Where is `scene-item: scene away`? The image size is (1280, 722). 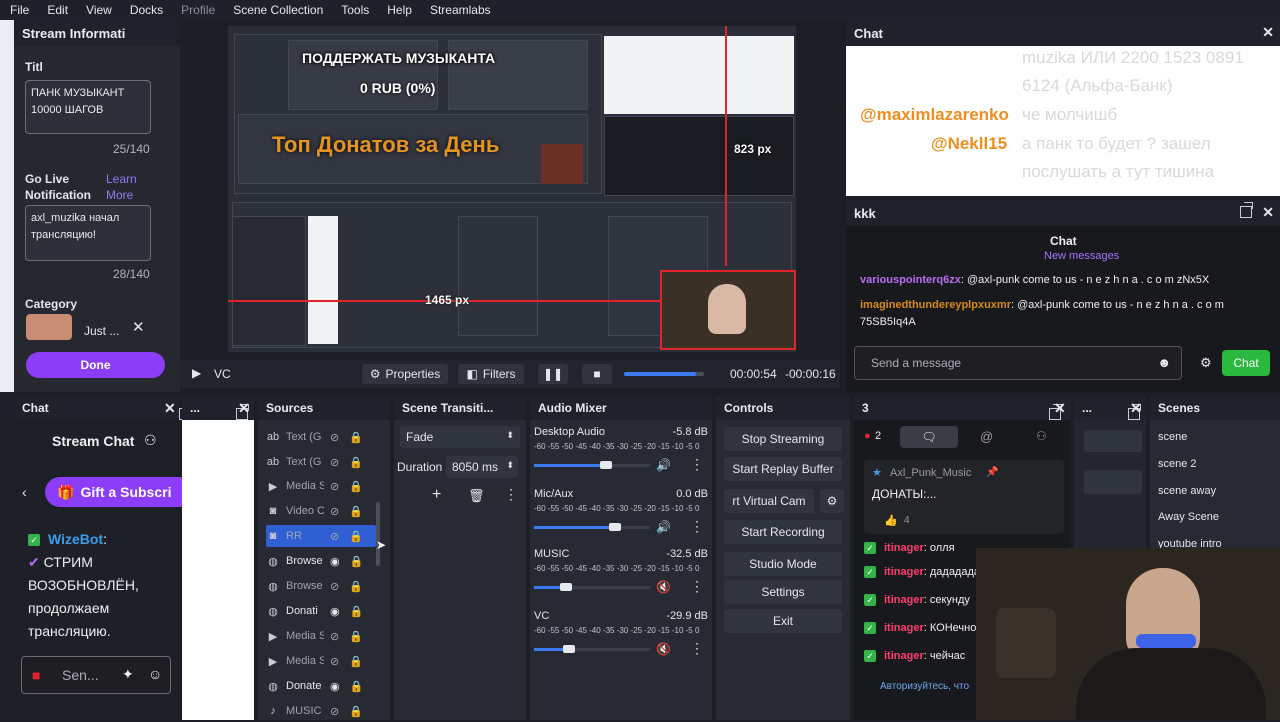
scene-item: scene away is located at coordinates (1187, 491).